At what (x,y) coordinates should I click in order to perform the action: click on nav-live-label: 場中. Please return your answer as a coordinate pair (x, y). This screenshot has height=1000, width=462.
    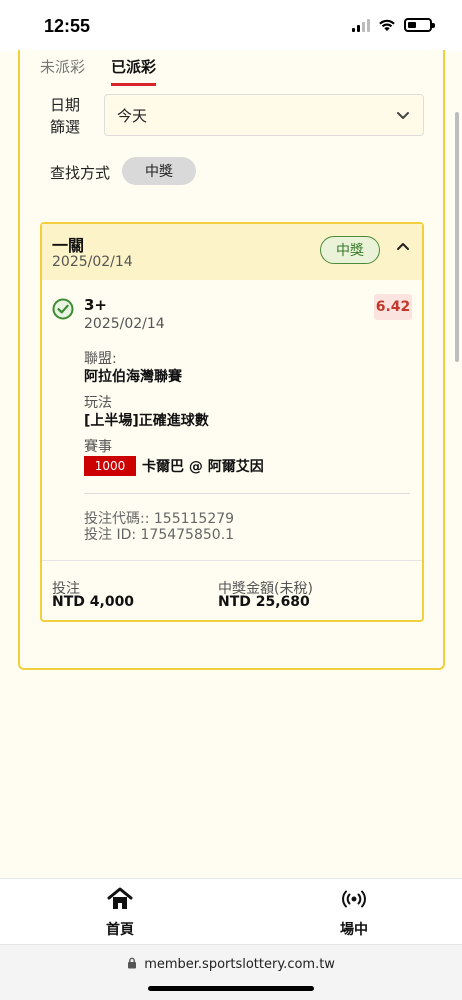
    Looking at the image, I should click on (354, 930).